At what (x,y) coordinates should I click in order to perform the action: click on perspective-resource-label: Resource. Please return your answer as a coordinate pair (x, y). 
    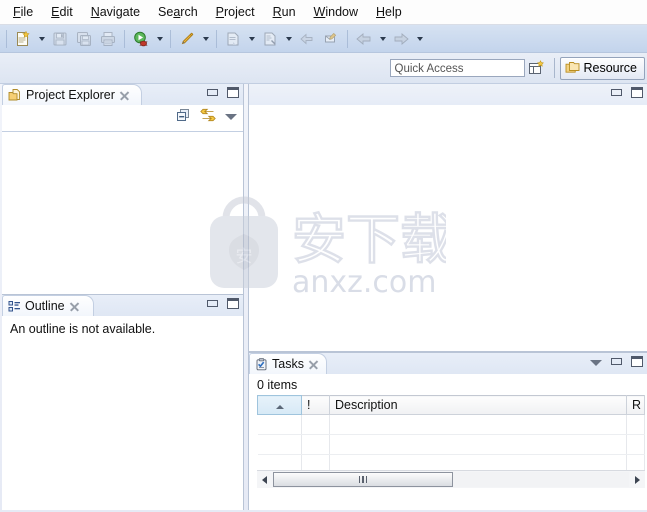
    Looking at the image, I should click on (610, 68).